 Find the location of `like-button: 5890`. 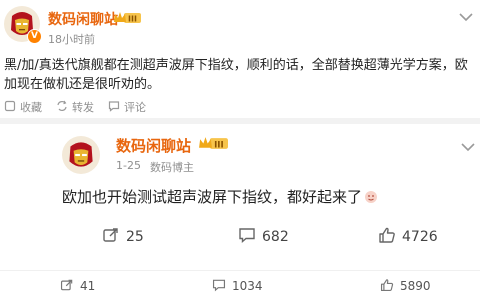

like-button: 5890 is located at coordinates (405, 286).